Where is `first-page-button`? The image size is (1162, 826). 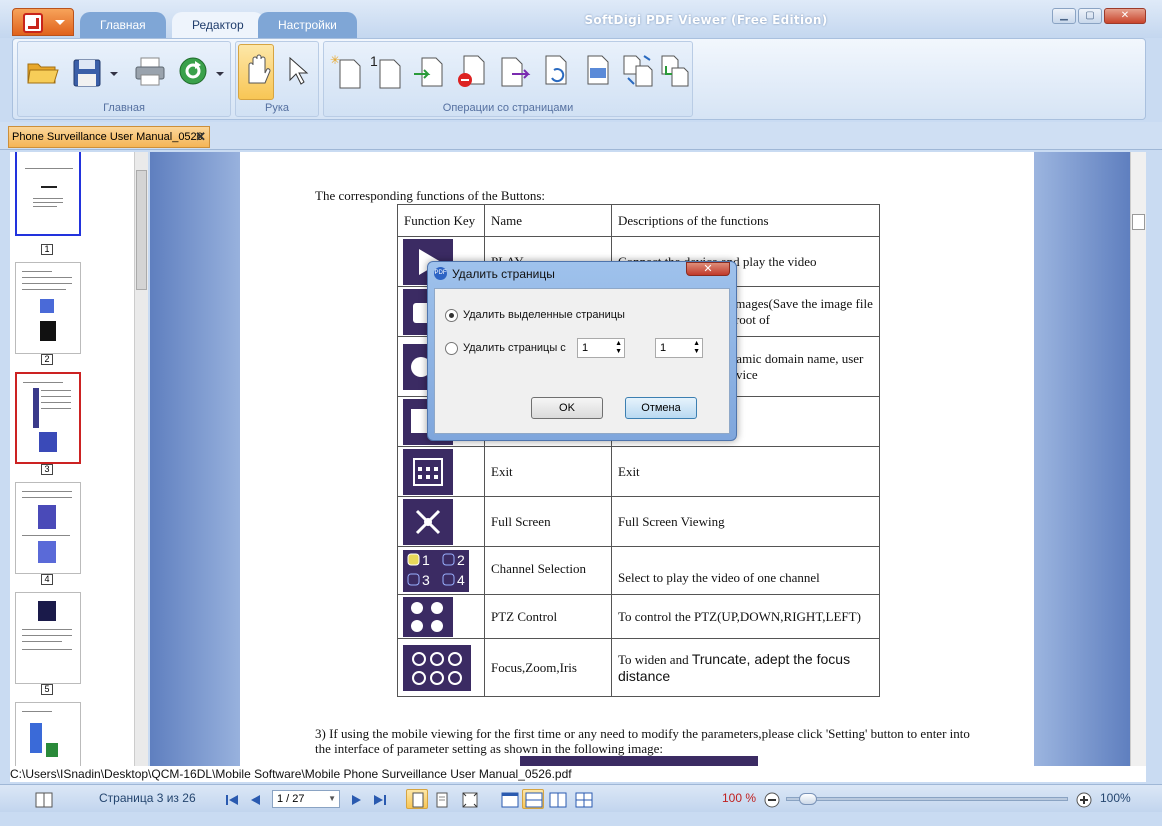
first-page-button is located at coordinates (231, 799).